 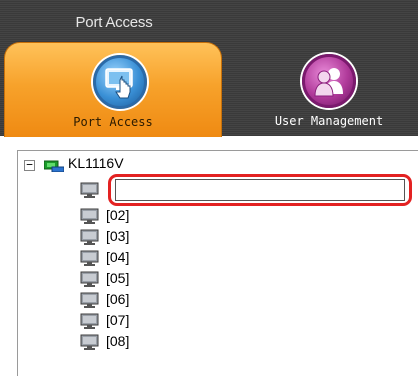 I want to click on tab-label: Port Access, so click(x=113, y=122).